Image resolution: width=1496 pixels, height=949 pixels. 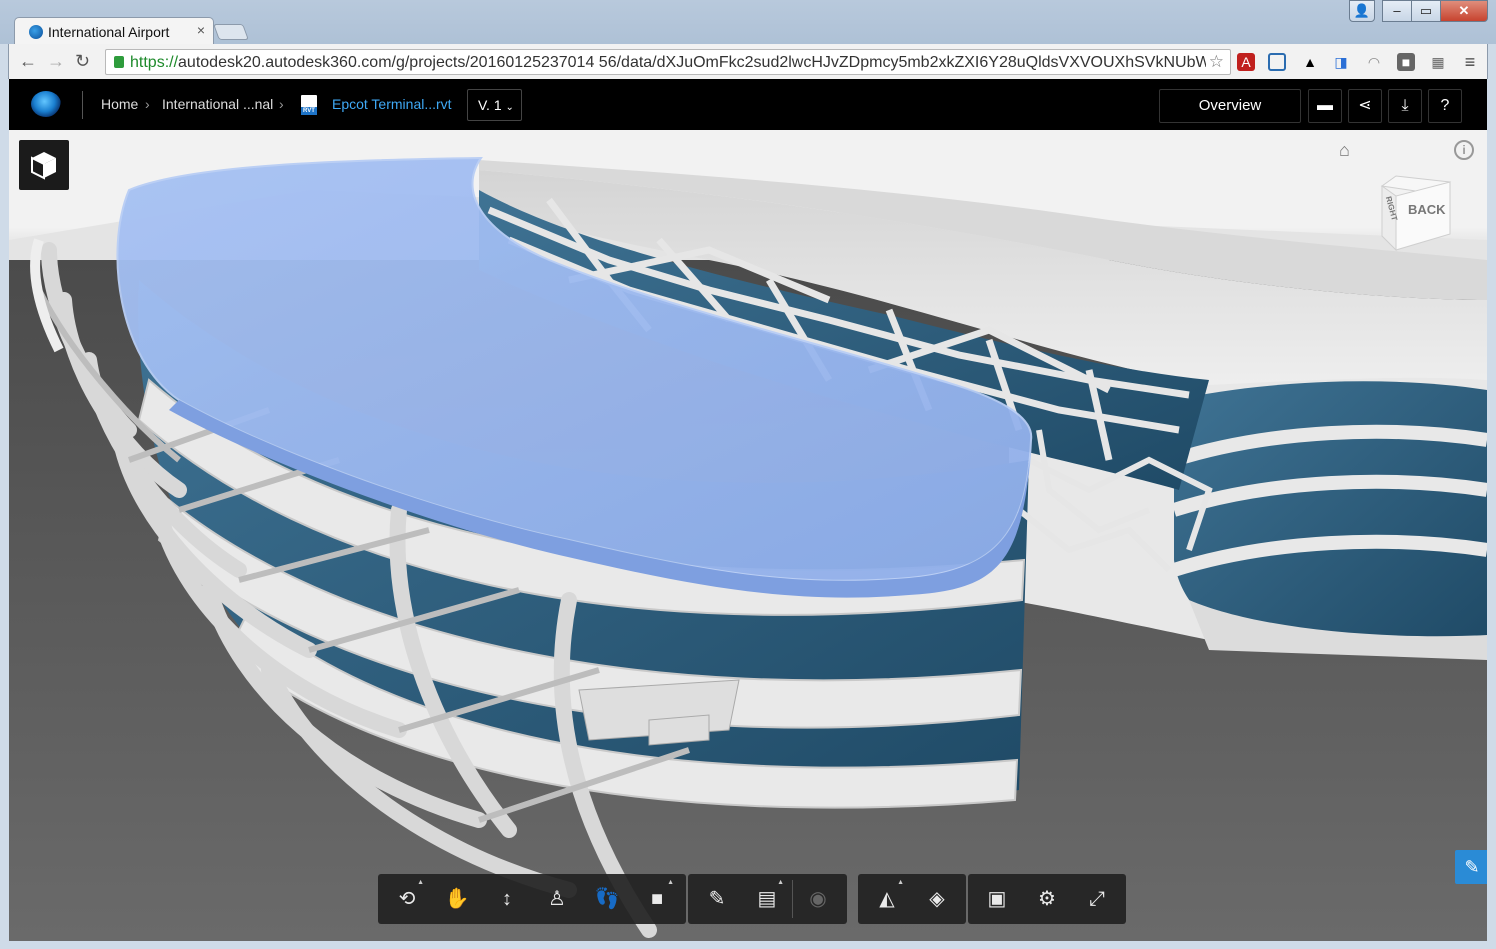 I want to click on rvt-file-icon: RVT, so click(x=309, y=105).